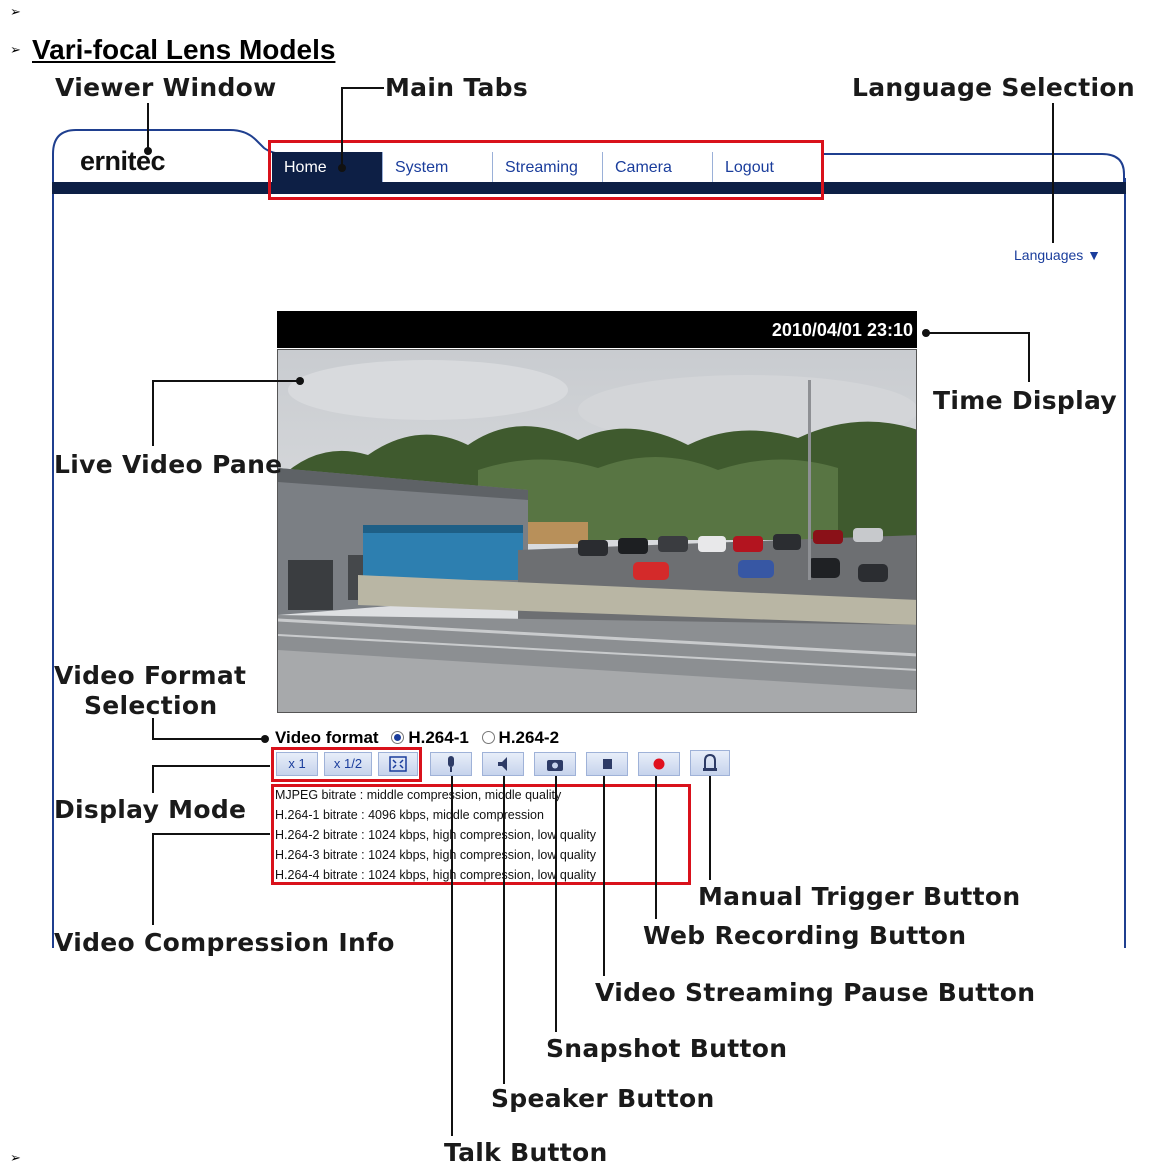 The image size is (1152, 1167). Describe the element at coordinates (815, 992) in the screenshot. I see `callout-video-streaming-pause-button: Video Streaming Pause Button` at that location.